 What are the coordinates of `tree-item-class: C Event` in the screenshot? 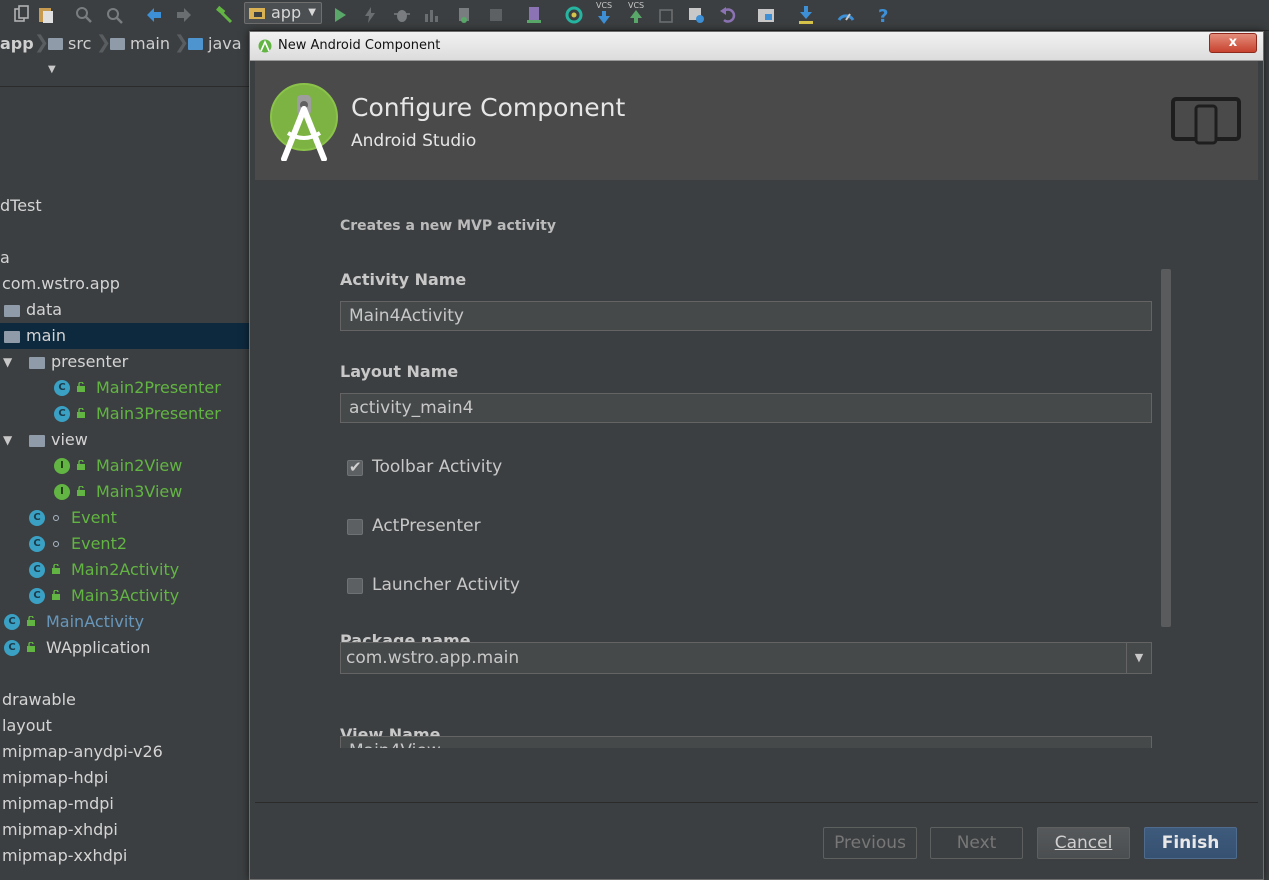 It's located at (125, 518).